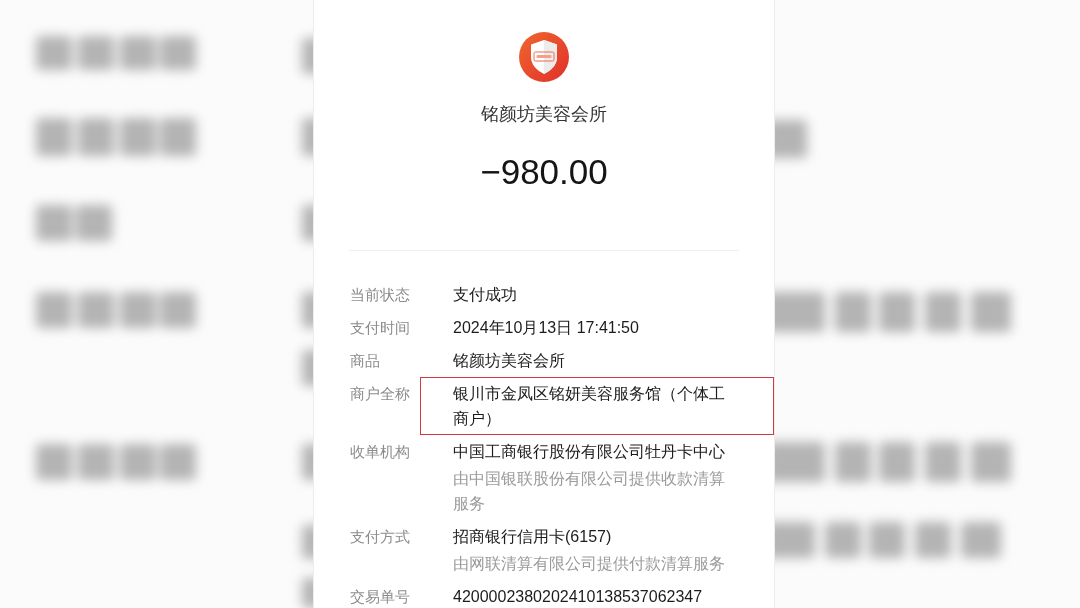 The height and width of the screenshot is (608, 1080). What do you see at coordinates (546, 328) in the screenshot?
I see `detail-value: 2024年10月13日 17:41:50` at bounding box center [546, 328].